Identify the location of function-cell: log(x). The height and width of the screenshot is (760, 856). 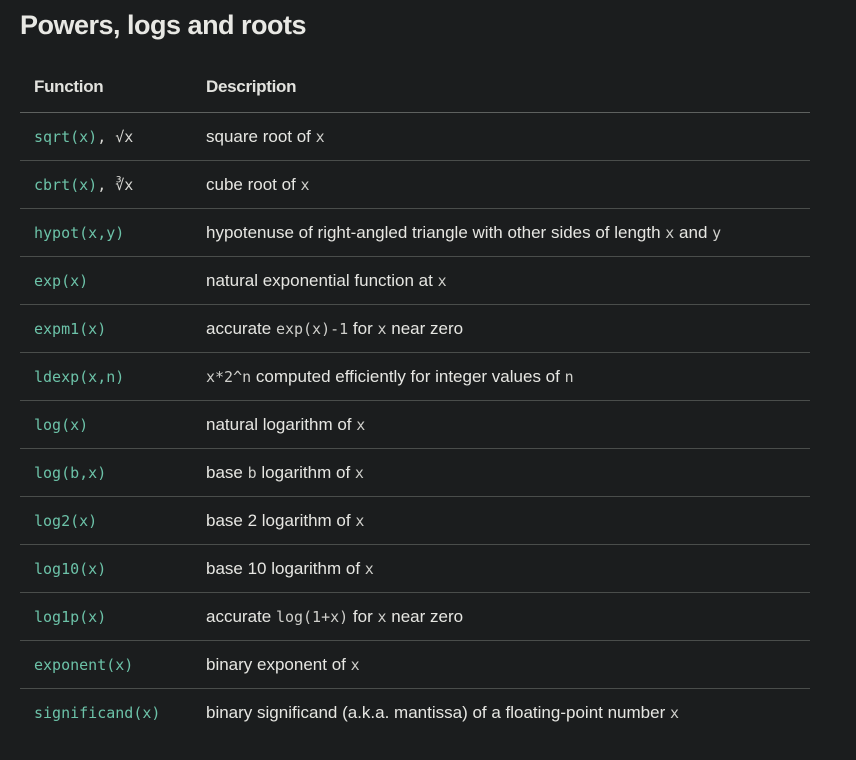
(106, 425).